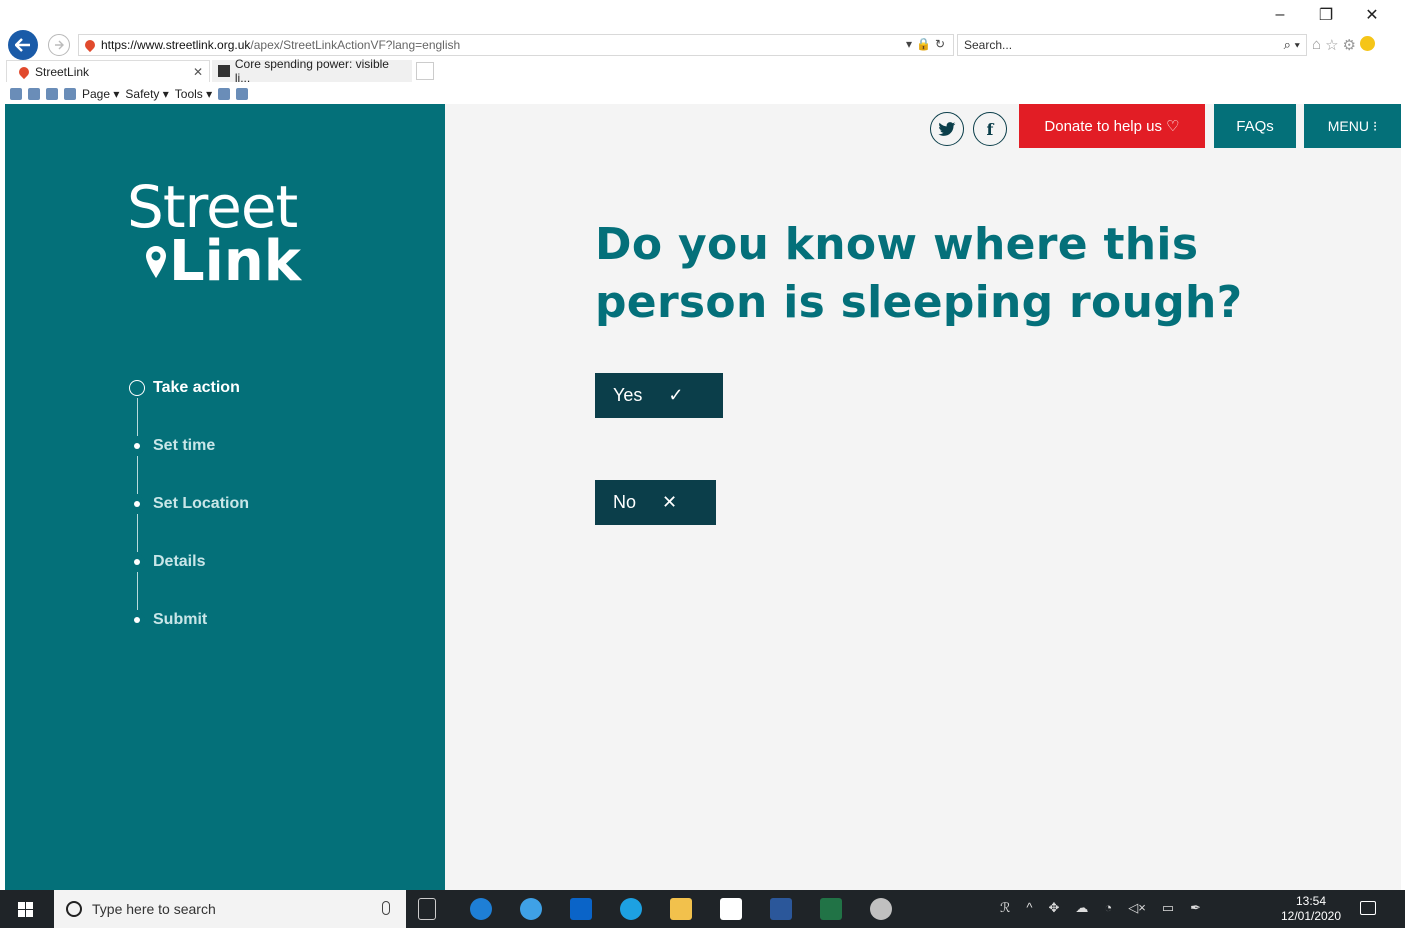 This screenshot has width=1405, height=928. What do you see at coordinates (1352, 126) in the screenshot?
I see `menu-button: MENU ⁝` at bounding box center [1352, 126].